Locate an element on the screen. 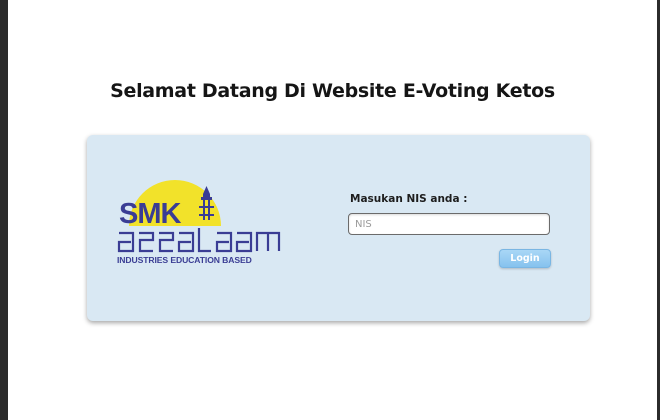  login-button: Login is located at coordinates (525, 258).